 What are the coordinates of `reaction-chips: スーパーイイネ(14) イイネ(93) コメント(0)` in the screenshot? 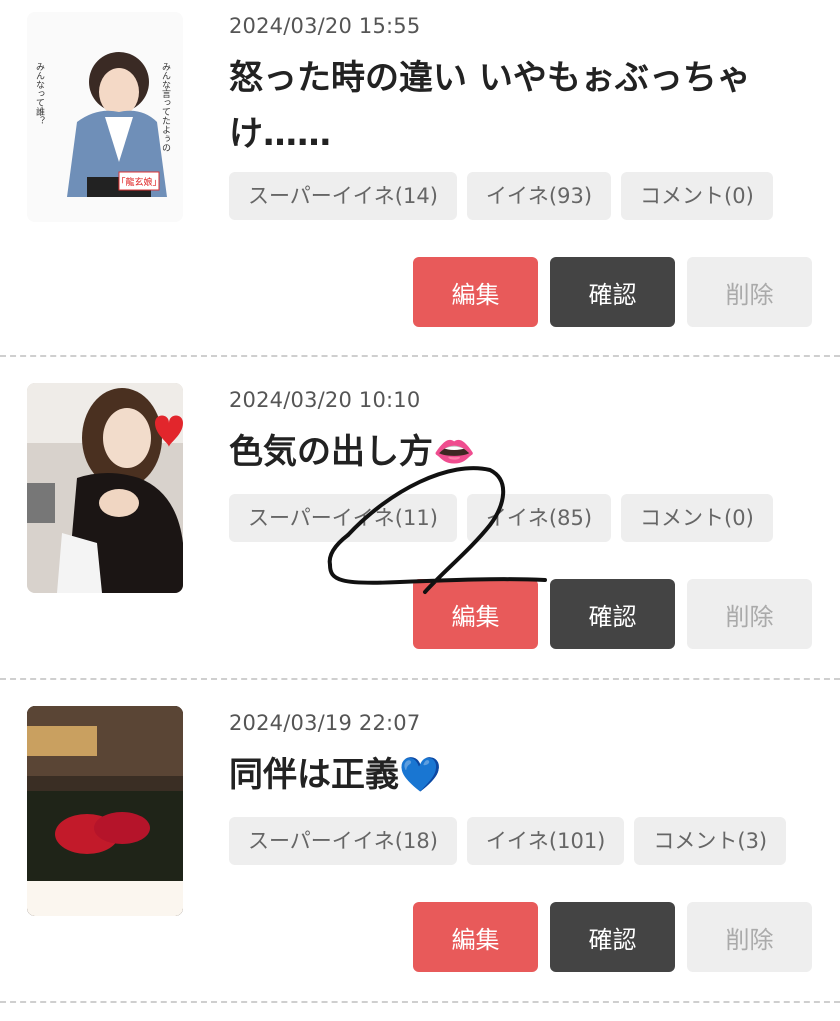 It's located at (501, 196).